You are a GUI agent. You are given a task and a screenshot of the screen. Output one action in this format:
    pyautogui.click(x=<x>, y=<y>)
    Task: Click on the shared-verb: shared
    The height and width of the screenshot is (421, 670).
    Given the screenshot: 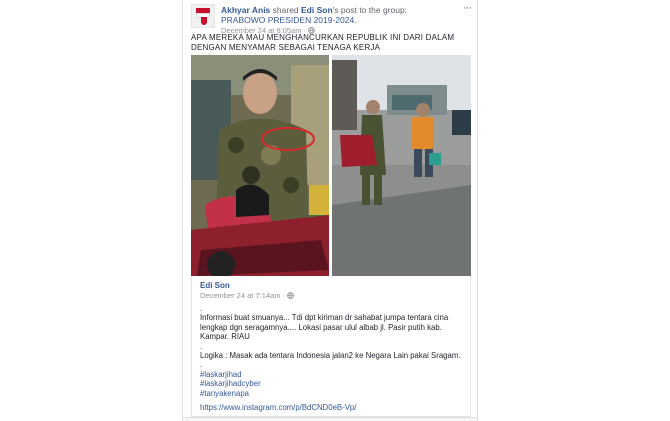 What is the action you would take?
    pyautogui.click(x=286, y=10)
    